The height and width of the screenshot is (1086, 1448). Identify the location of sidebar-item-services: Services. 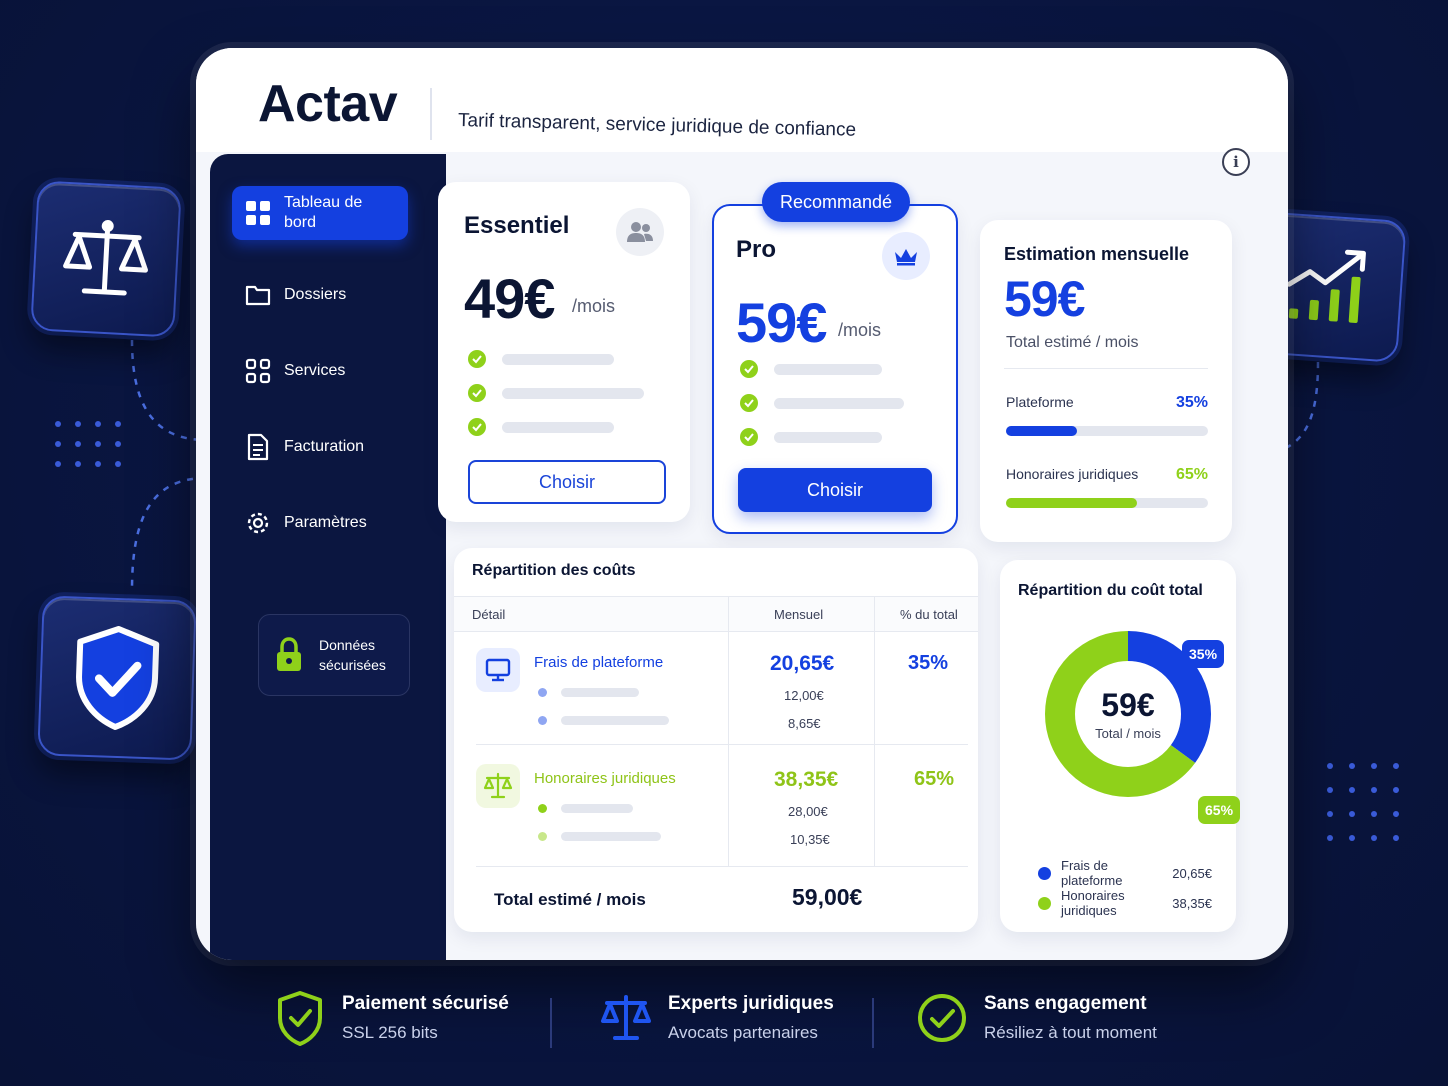
(320, 371).